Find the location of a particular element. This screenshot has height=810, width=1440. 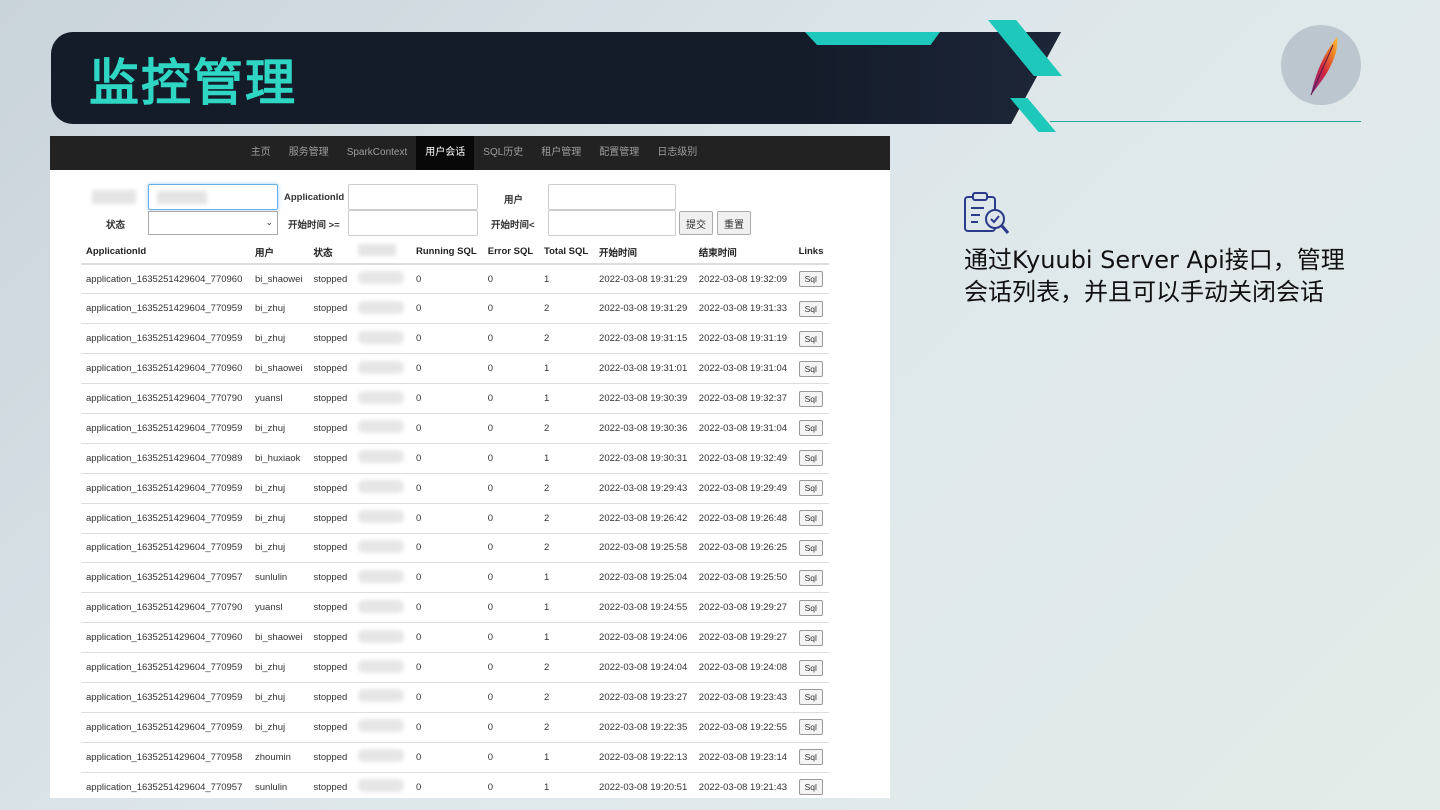

end-time-cell: 2022-03-08 19:32:37 is located at coordinates (743, 398).